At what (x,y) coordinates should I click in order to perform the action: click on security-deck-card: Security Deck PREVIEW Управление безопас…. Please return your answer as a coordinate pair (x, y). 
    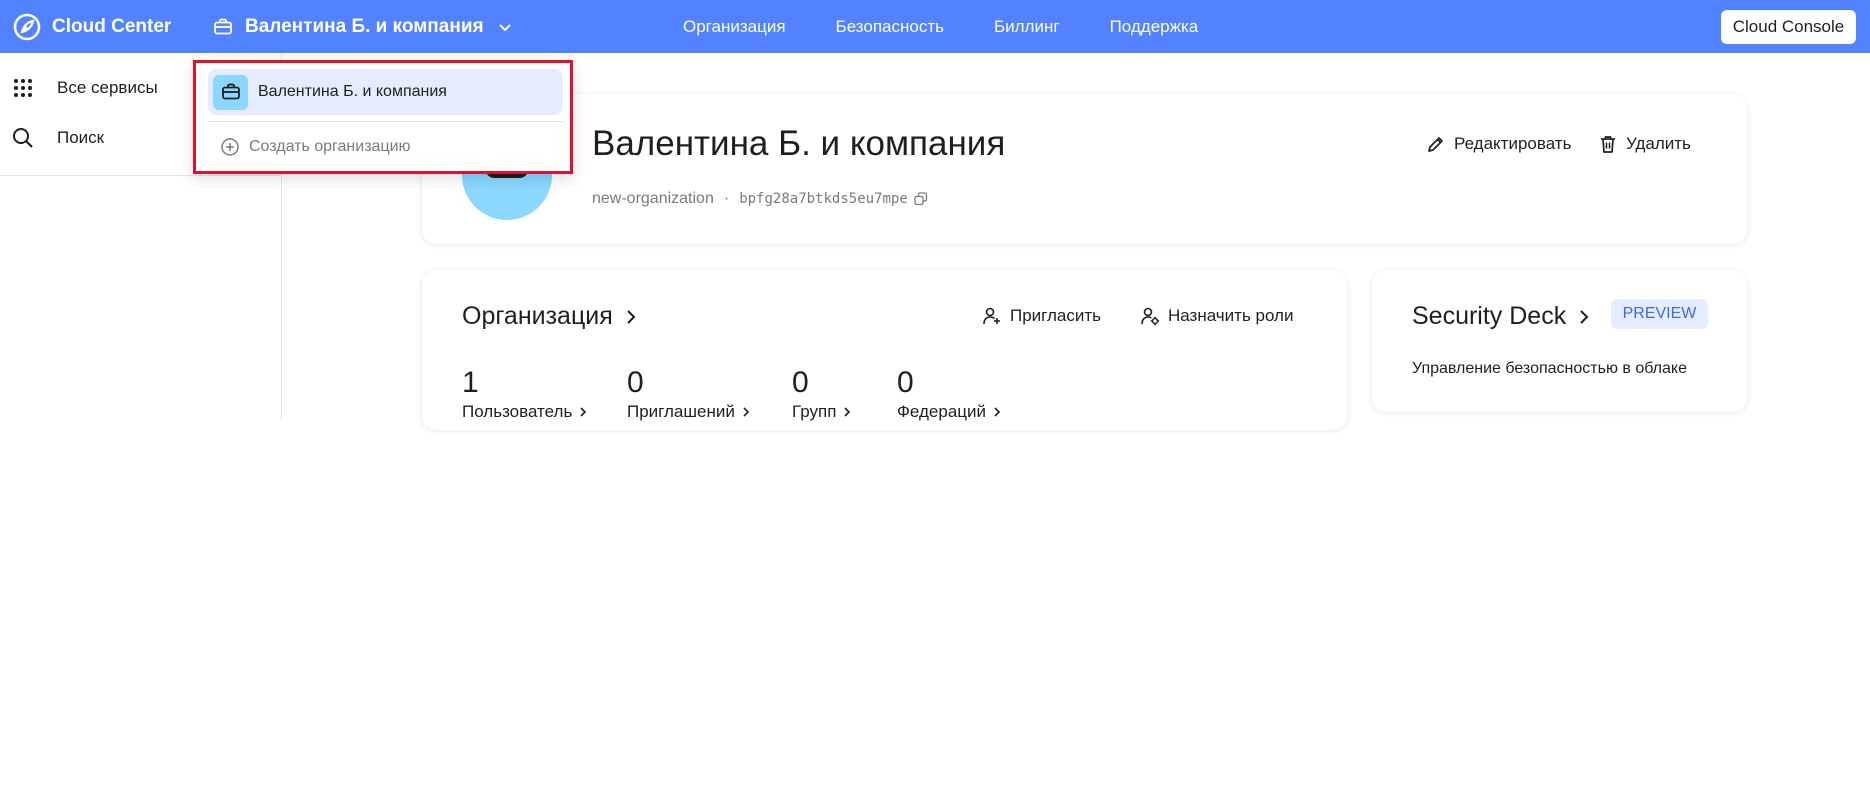
    Looking at the image, I should click on (1559, 341).